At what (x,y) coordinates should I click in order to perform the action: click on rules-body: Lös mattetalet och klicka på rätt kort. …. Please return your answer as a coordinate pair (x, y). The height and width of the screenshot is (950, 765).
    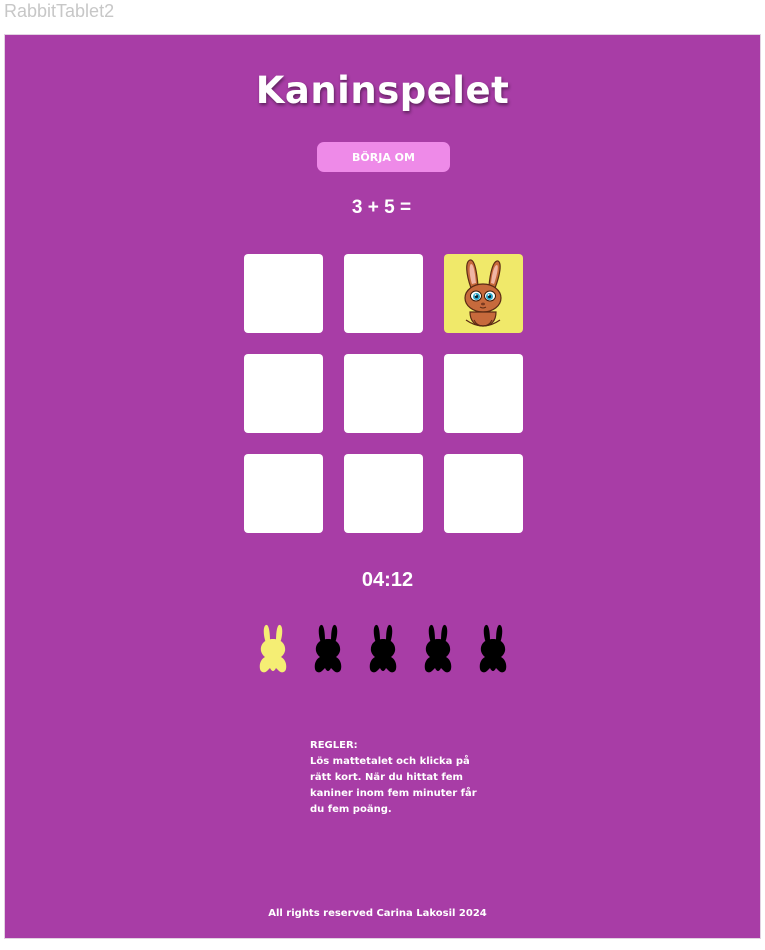
    Looking at the image, I should click on (393, 785).